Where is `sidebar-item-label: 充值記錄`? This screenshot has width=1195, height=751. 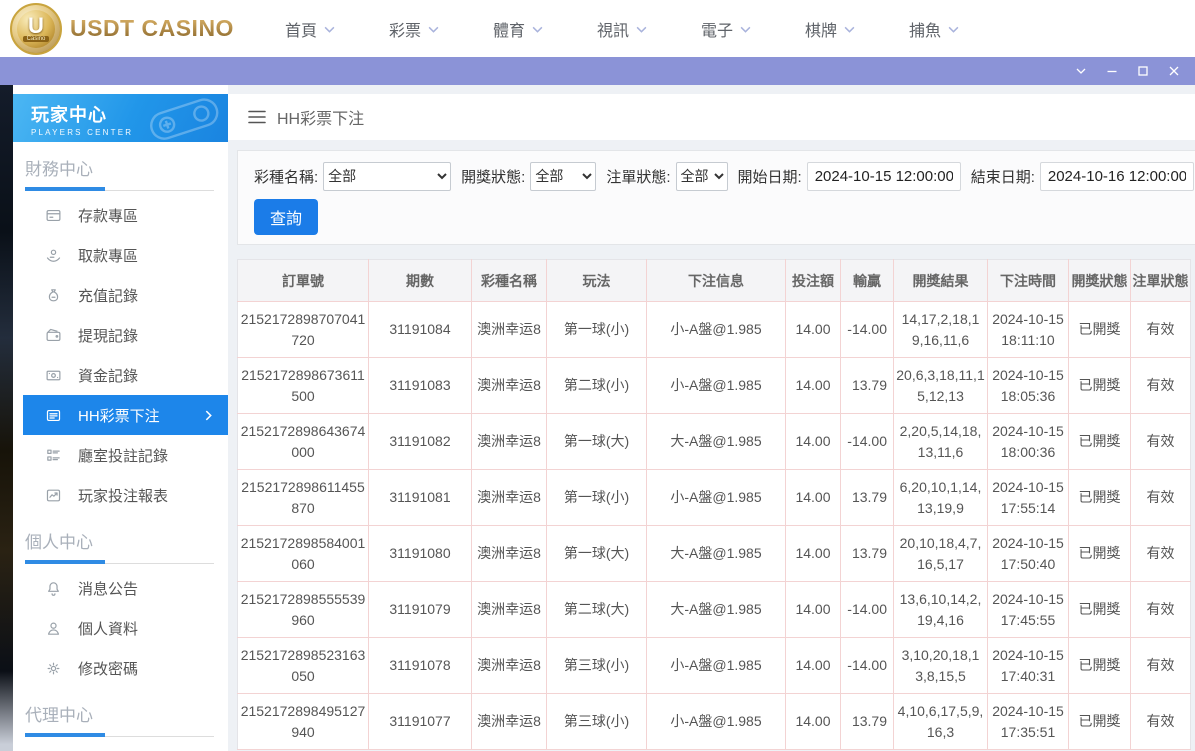 sidebar-item-label: 充值記錄 is located at coordinates (108, 296).